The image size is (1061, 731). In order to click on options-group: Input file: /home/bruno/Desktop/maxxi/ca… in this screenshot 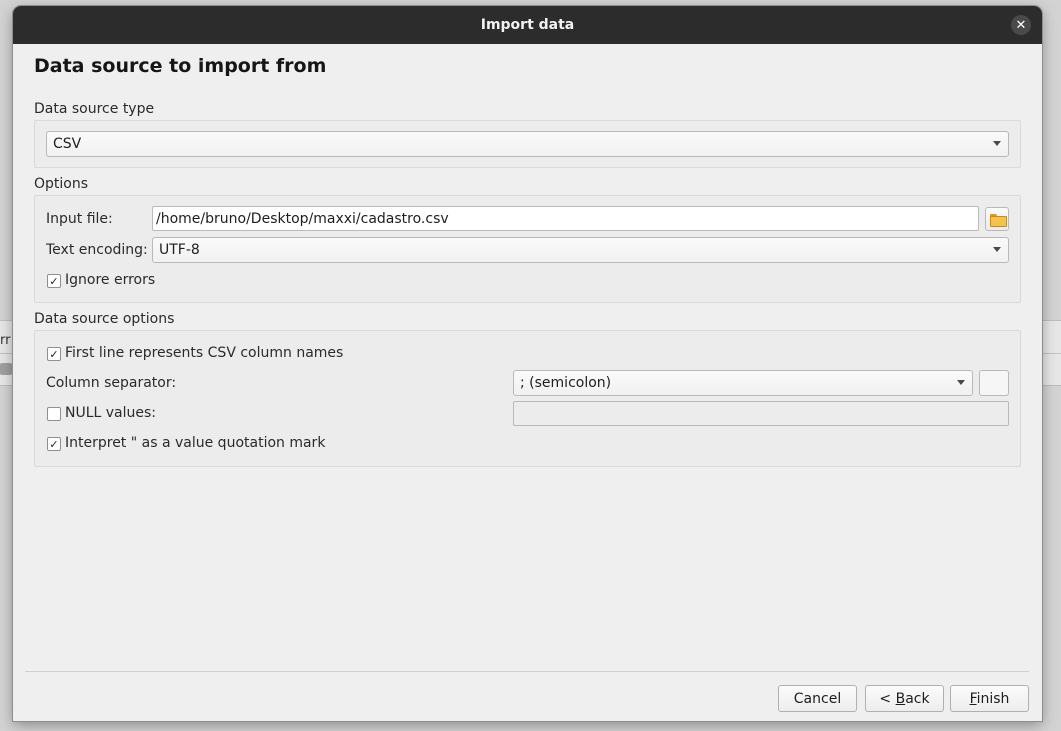, I will do `click(527, 249)`.